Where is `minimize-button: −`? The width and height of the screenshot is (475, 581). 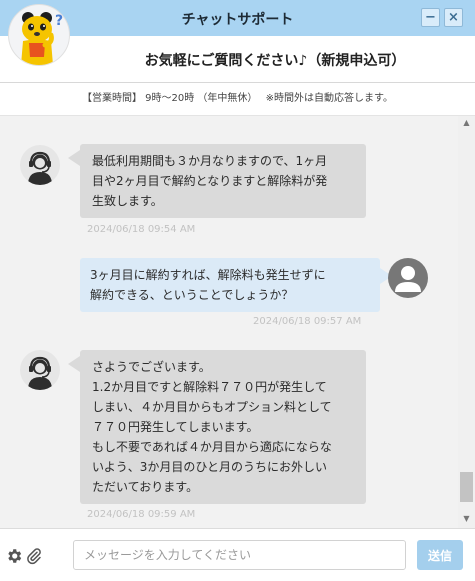
minimize-button: − is located at coordinates (430, 17).